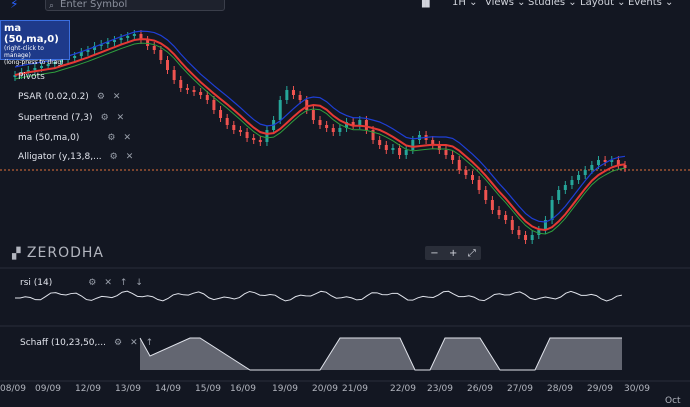 Image resolution: width=690 pixels, height=407 pixels. What do you see at coordinates (81, 283) in the screenshot?
I see `legend-rsi: rsi (14) ⚙ ✕ ↑ ↓` at bounding box center [81, 283].